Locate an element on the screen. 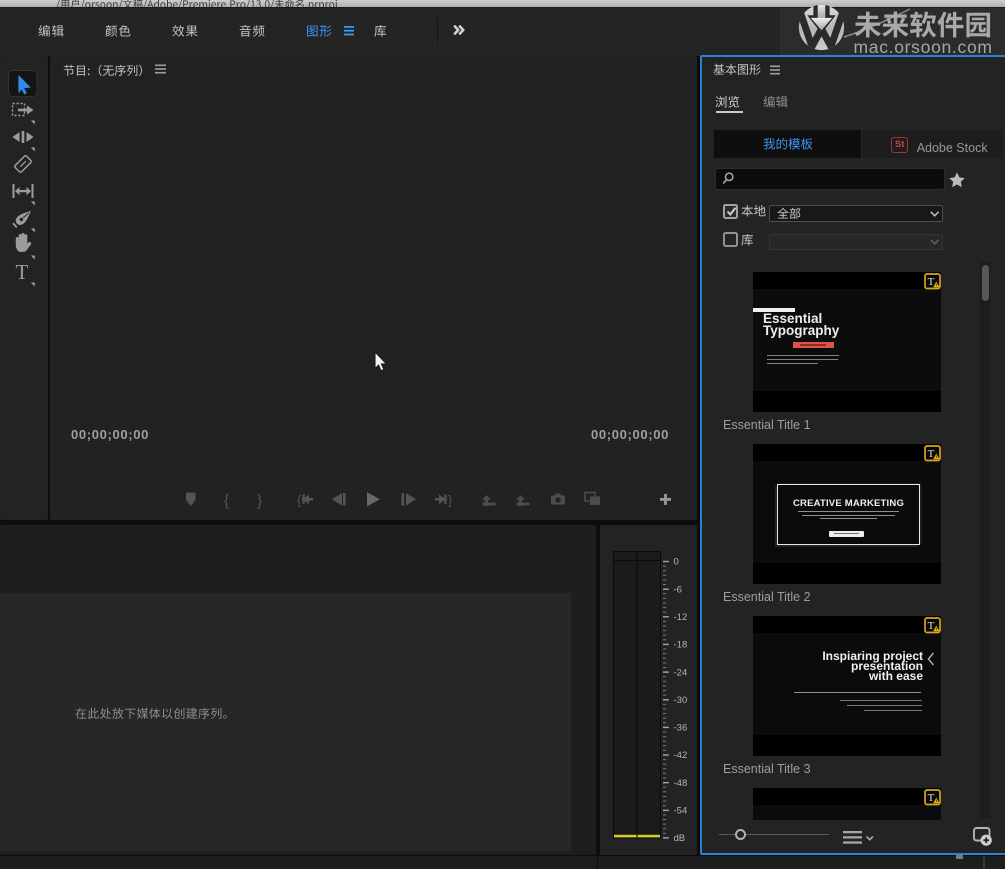 The height and width of the screenshot is (869, 1005). svg-text: -12 is located at coordinates (681, 617).